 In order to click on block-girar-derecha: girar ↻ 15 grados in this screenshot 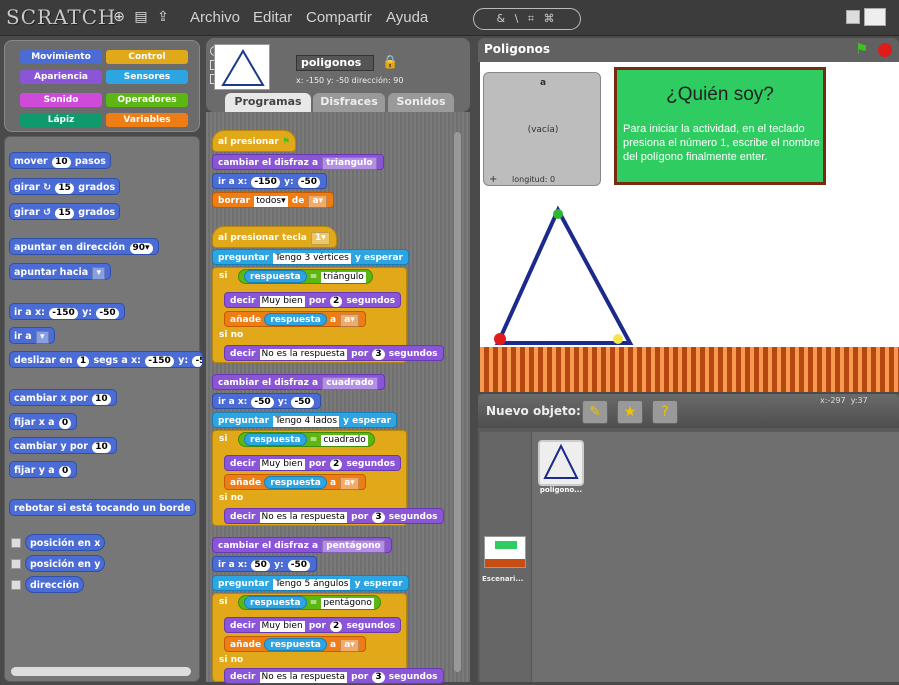, I will do `click(65, 186)`.